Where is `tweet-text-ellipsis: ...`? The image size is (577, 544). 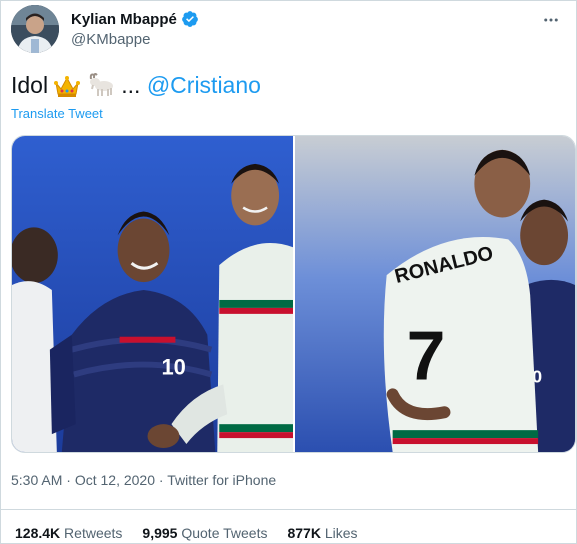
tweet-text-ellipsis: ... is located at coordinates (131, 85).